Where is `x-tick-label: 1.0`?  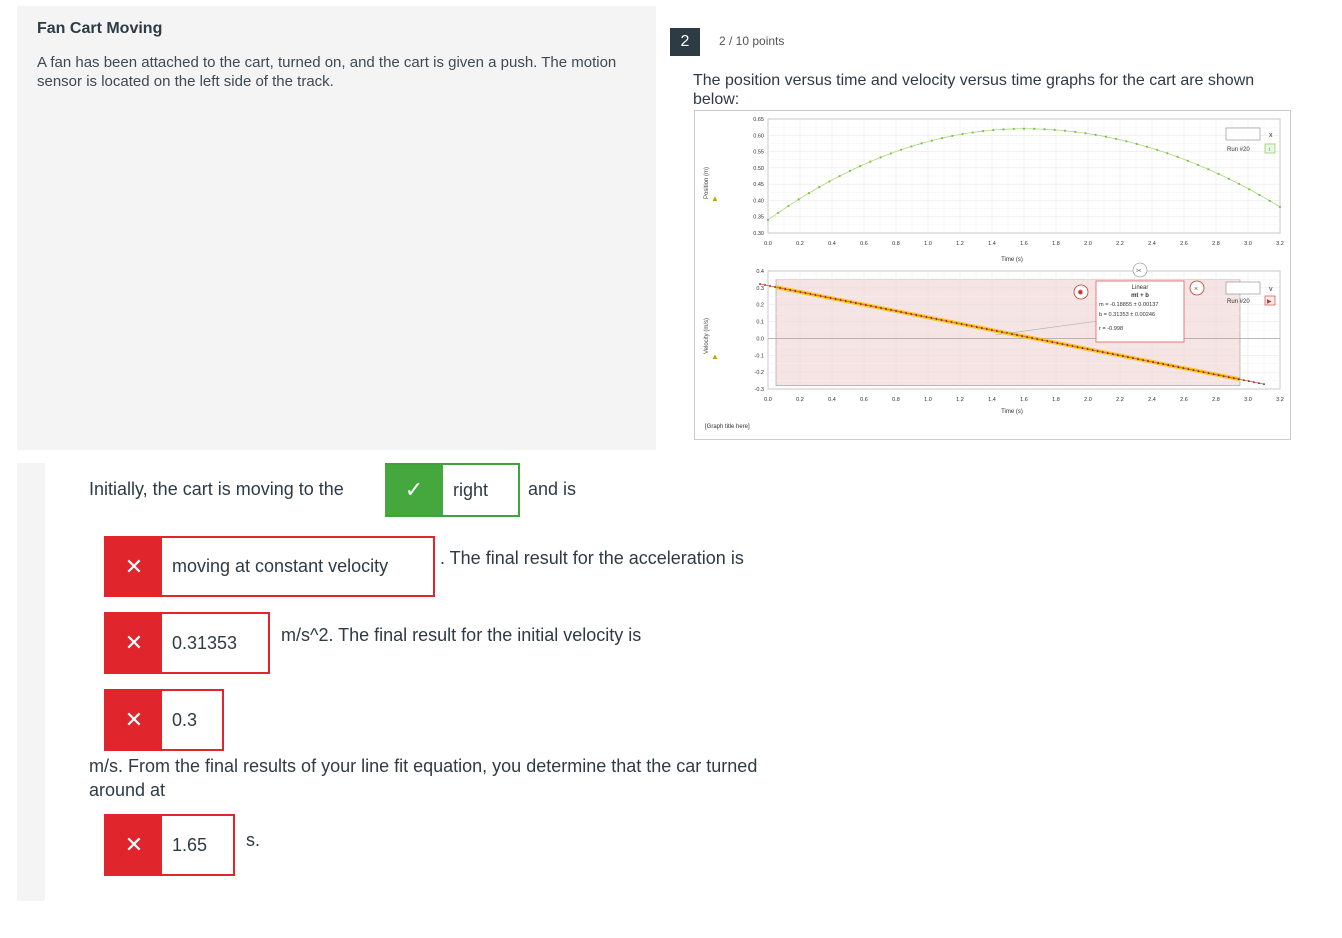 x-tick-label: 1.0 is located at coordinates (928, 244).